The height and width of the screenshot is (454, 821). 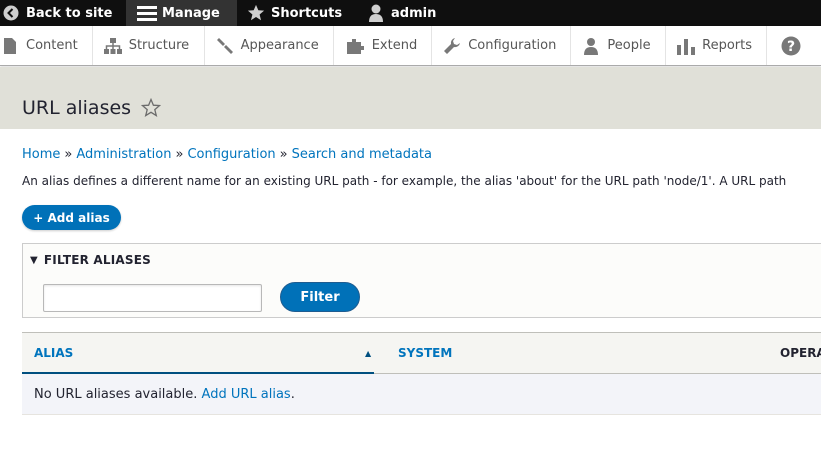 I want to click on back-arrow-icon, so click(x=11, y=13).